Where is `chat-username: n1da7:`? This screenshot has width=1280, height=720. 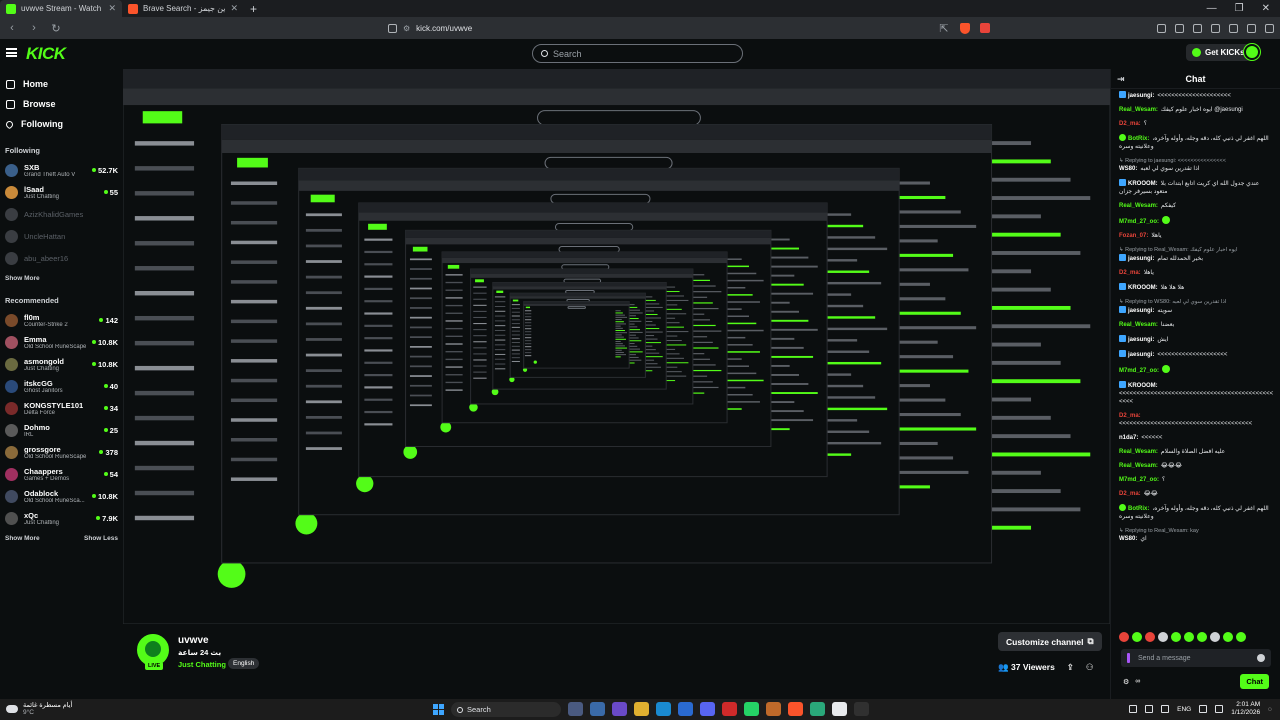 chat-username: n1da7: is located at coordinates (1128, 438).